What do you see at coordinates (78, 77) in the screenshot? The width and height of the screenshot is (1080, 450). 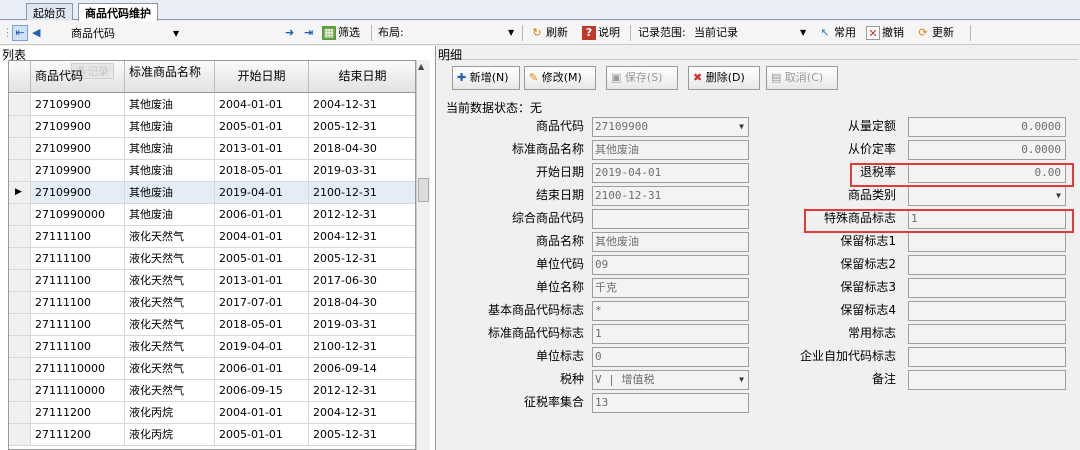 I see `col-header-code: 条记录 商品代码` at bounding box center [78, 77].